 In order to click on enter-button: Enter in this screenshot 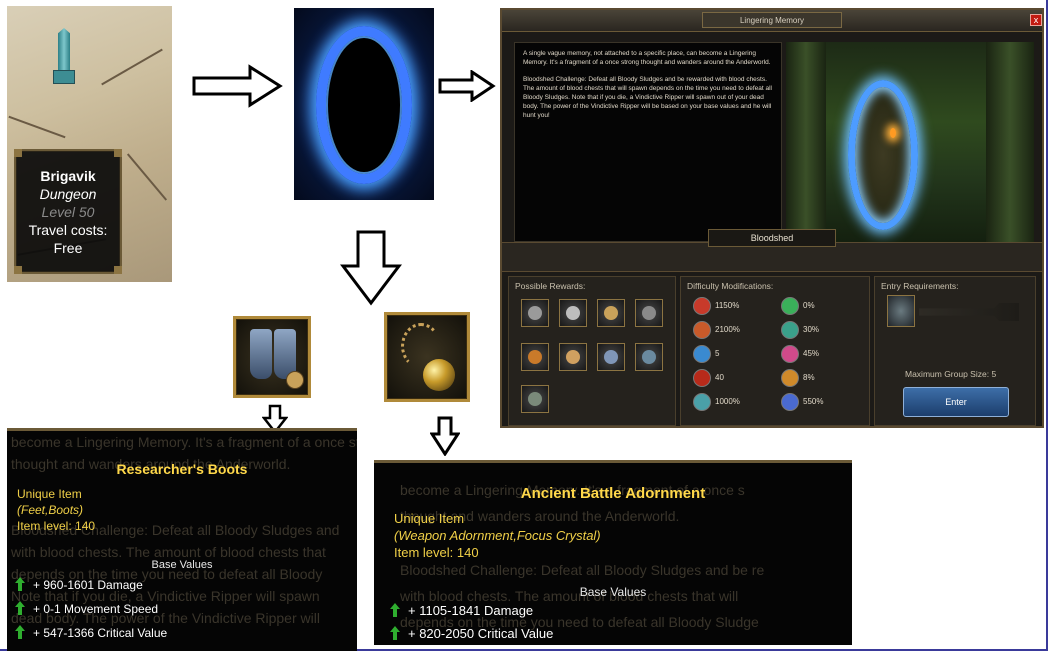, I will do `click(956, 402)`.